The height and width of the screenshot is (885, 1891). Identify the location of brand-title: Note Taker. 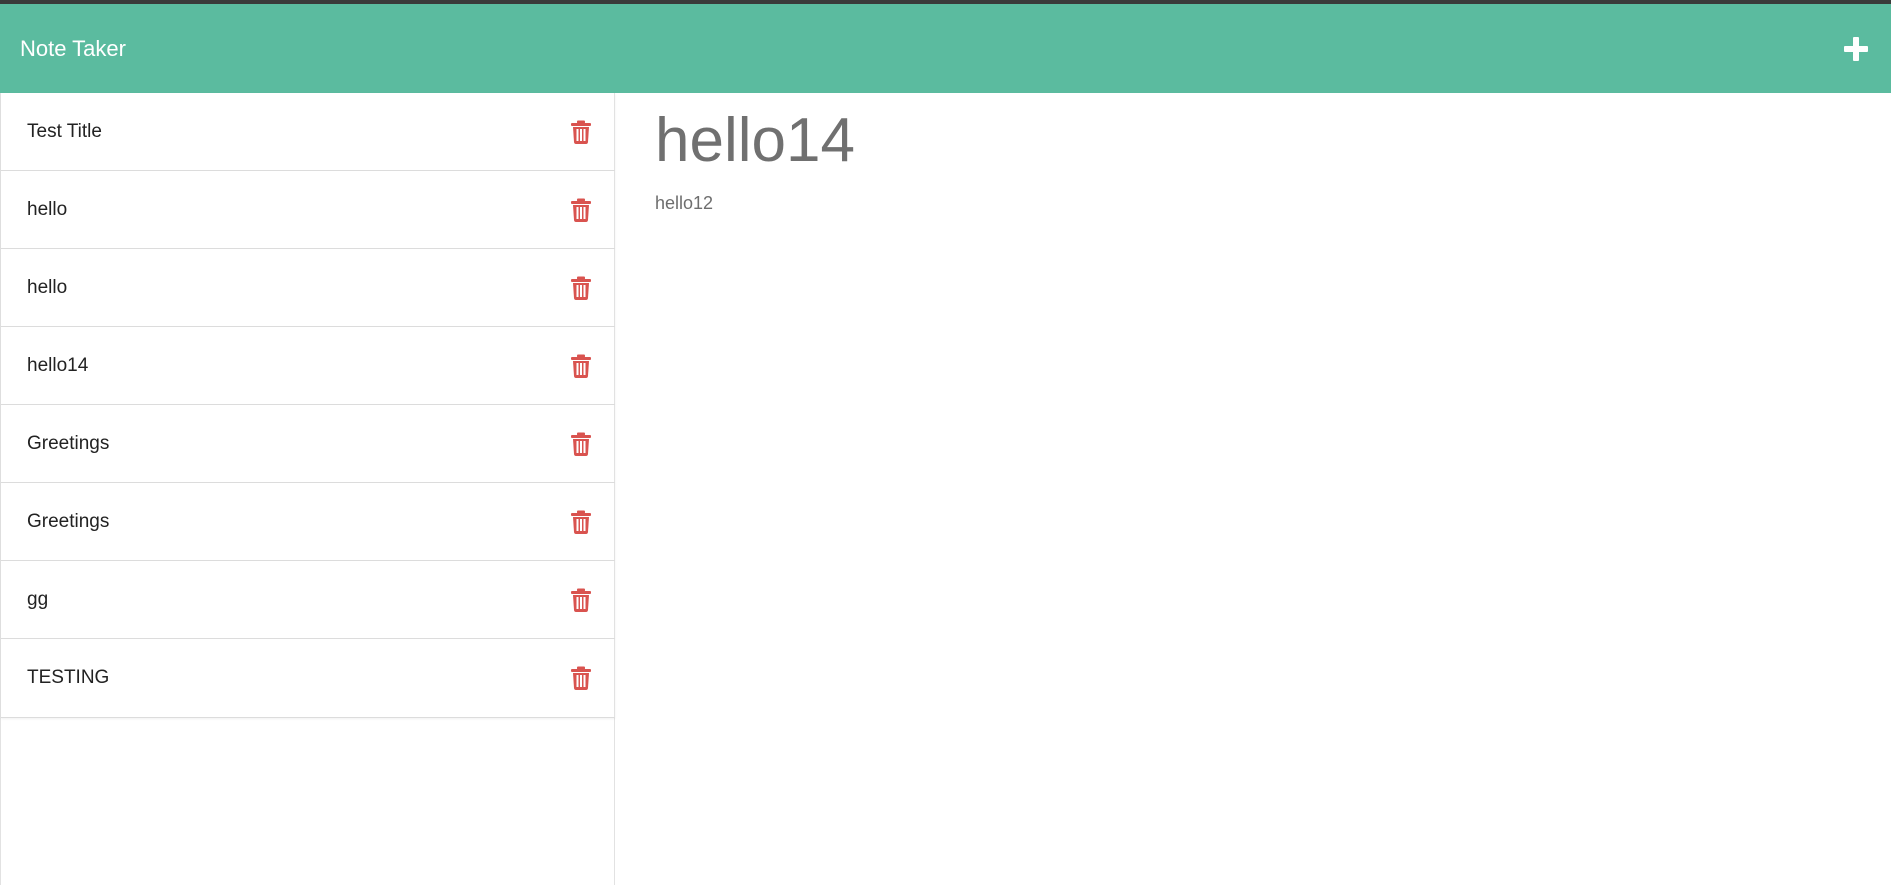
(73, 49).